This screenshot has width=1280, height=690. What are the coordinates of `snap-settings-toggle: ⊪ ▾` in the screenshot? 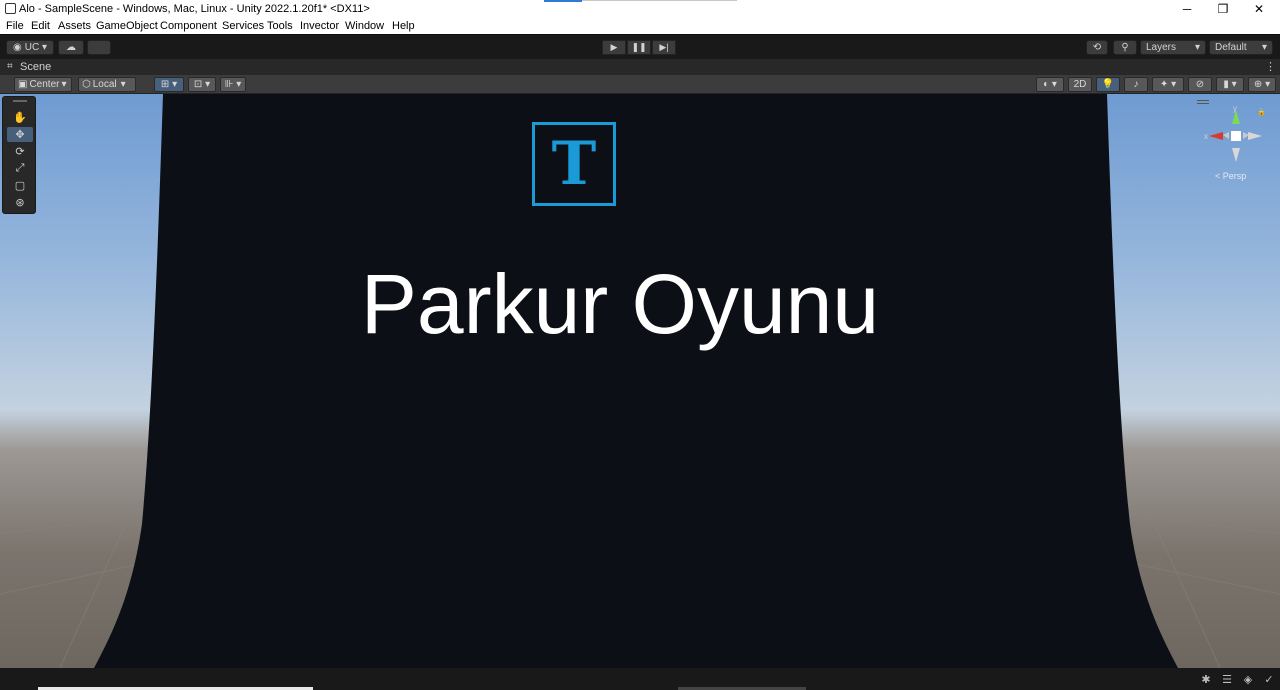 It's located at (233, 84).